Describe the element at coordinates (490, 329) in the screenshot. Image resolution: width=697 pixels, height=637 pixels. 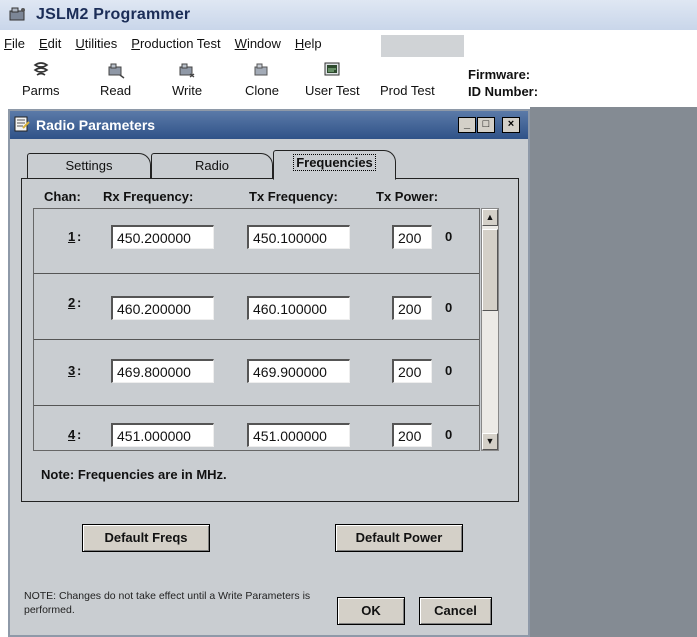
I see `vertical-scrollbar: ▲ ▼` at that location.